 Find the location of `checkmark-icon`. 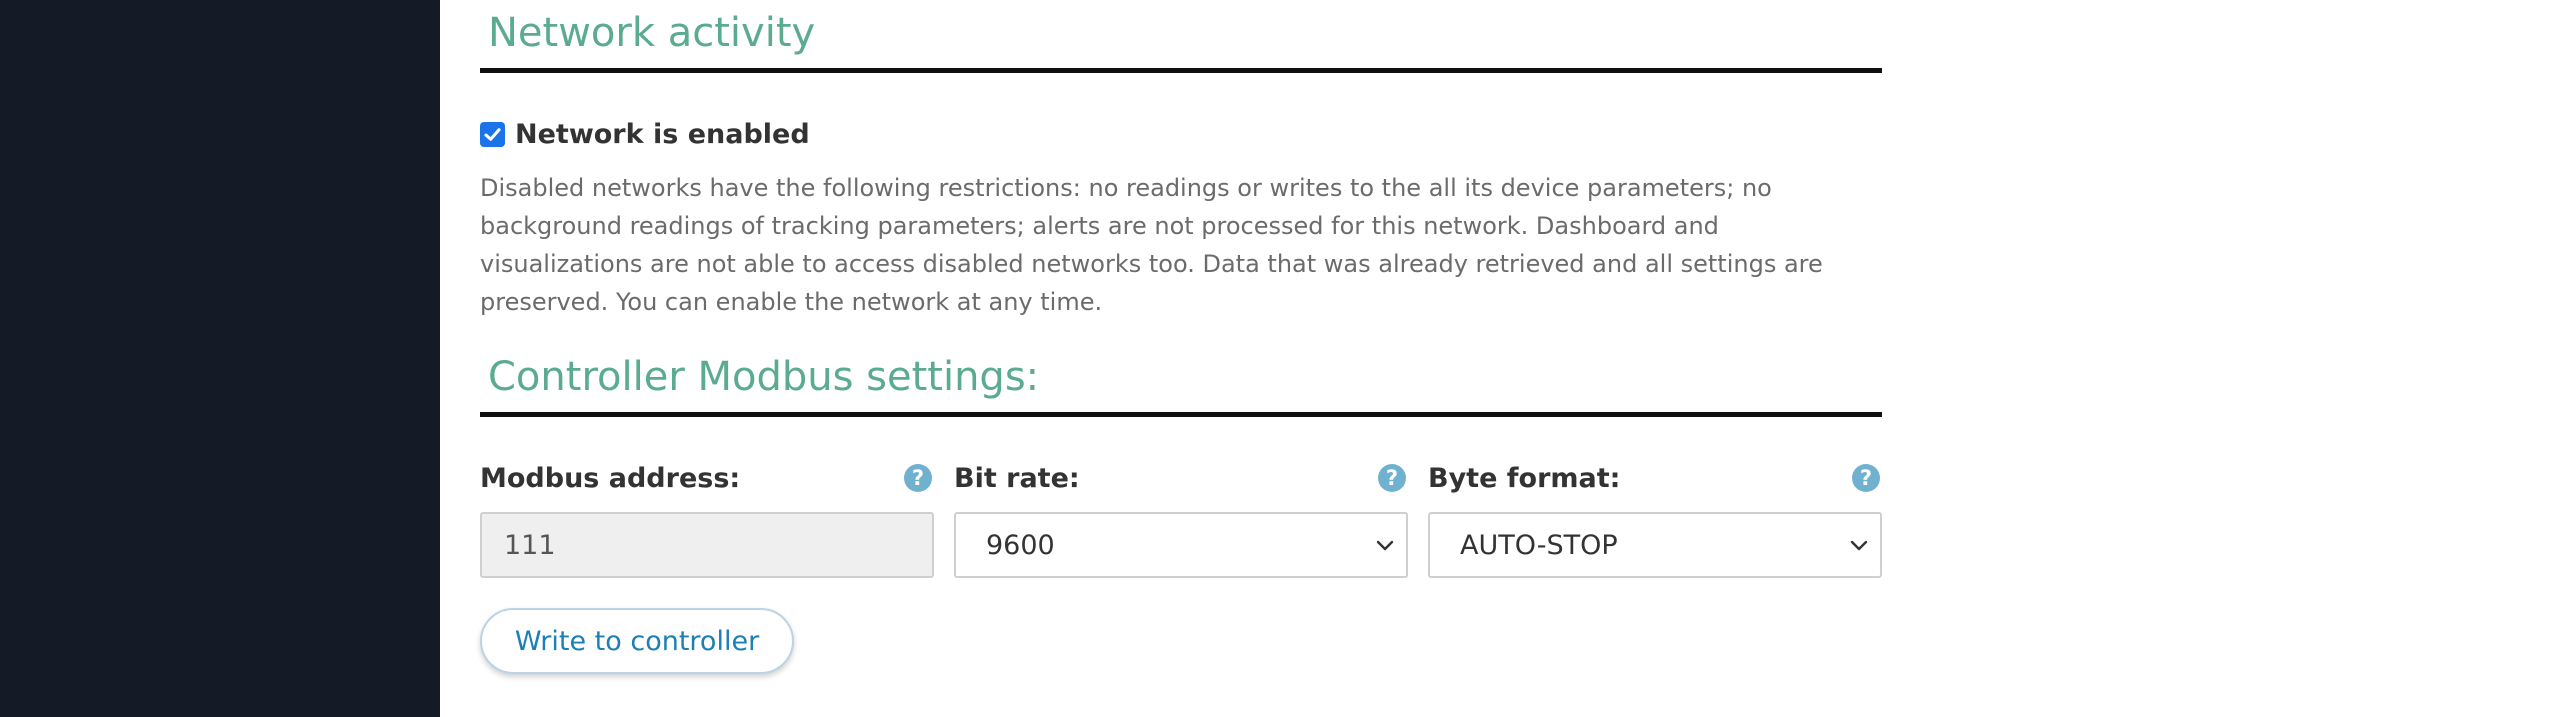

checkmark-icon is located at coordinates (492, 134).